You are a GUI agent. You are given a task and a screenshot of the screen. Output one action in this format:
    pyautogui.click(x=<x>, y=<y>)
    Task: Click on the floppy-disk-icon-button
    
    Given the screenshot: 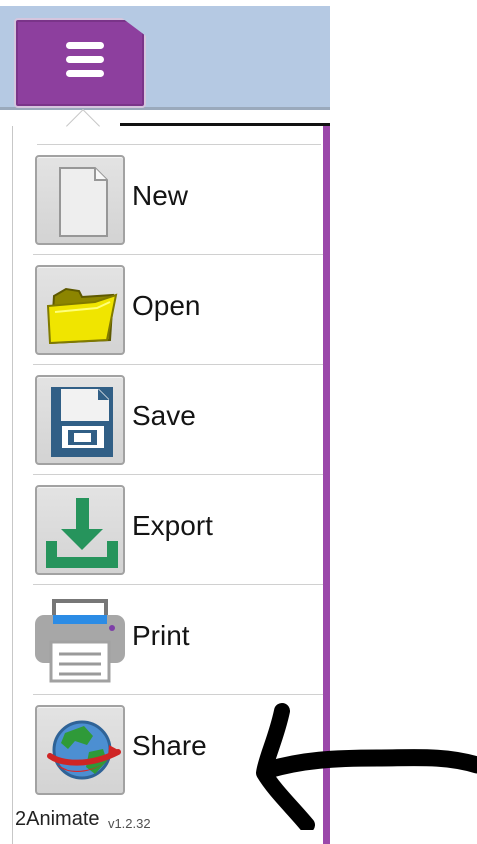 What is the action you would take?
    pyautogui.click(x=80, y=420)
    